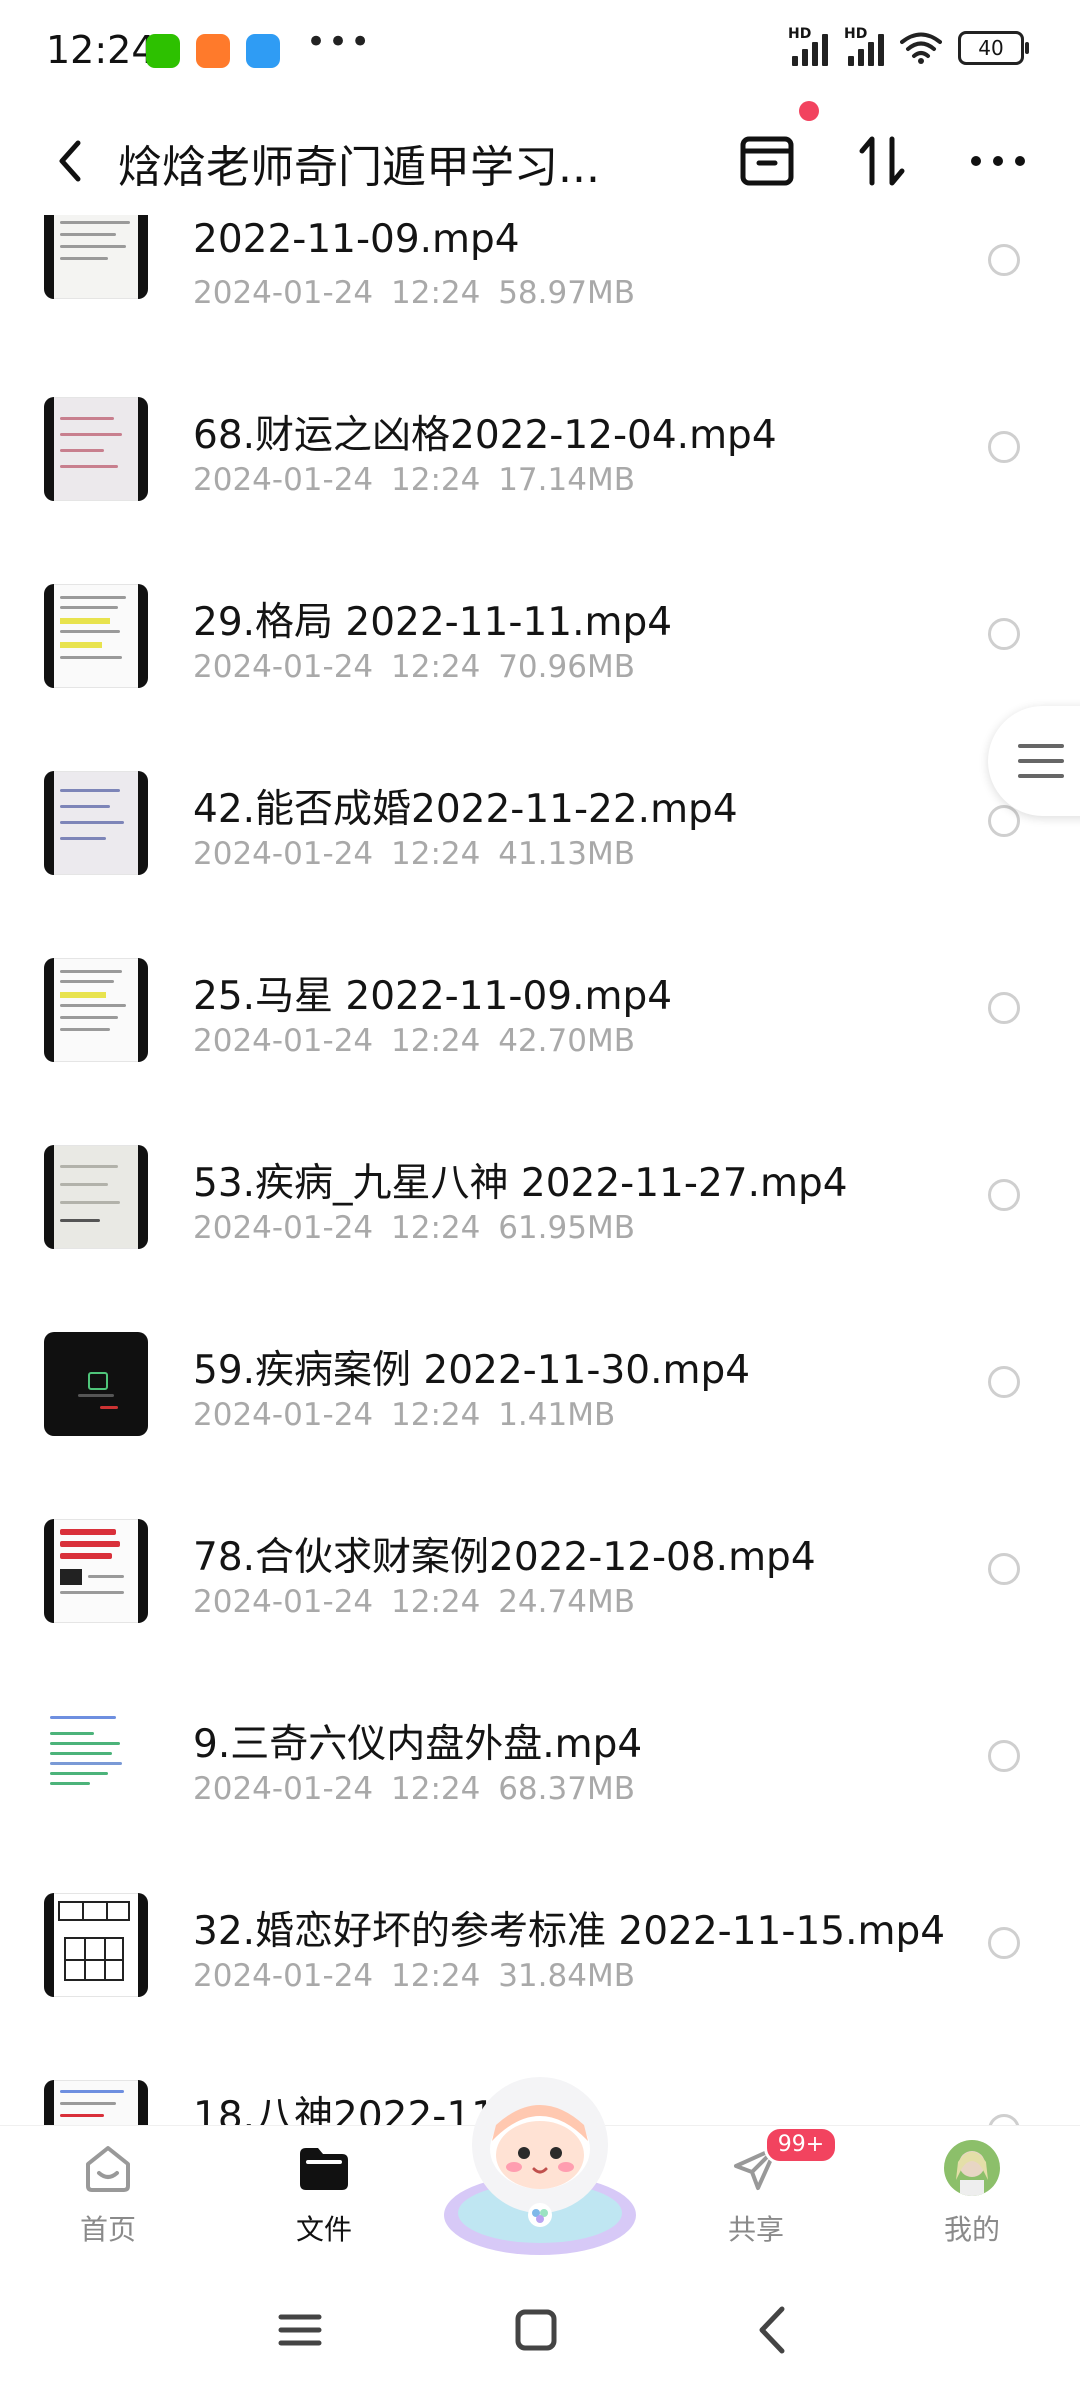  What do you see at coordinates (755, 2229) in the screenshot?
I see `tab-label: 共享` at bounding box center [755, 2229].